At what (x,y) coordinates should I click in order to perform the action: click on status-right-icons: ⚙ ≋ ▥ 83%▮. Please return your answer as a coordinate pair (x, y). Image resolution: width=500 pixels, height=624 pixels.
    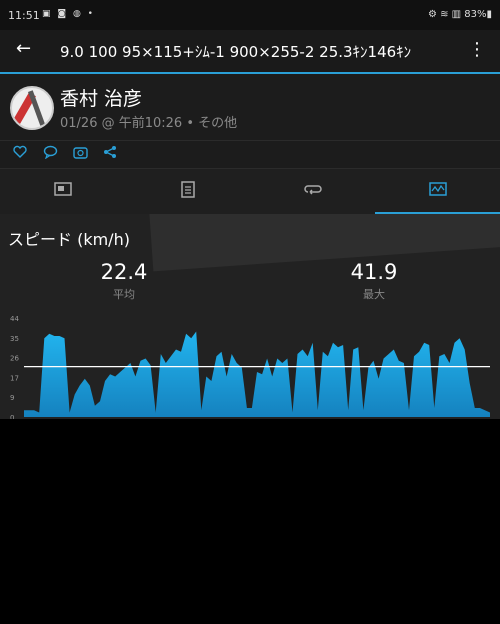
    Looking at the image, I should click on (459, 14).